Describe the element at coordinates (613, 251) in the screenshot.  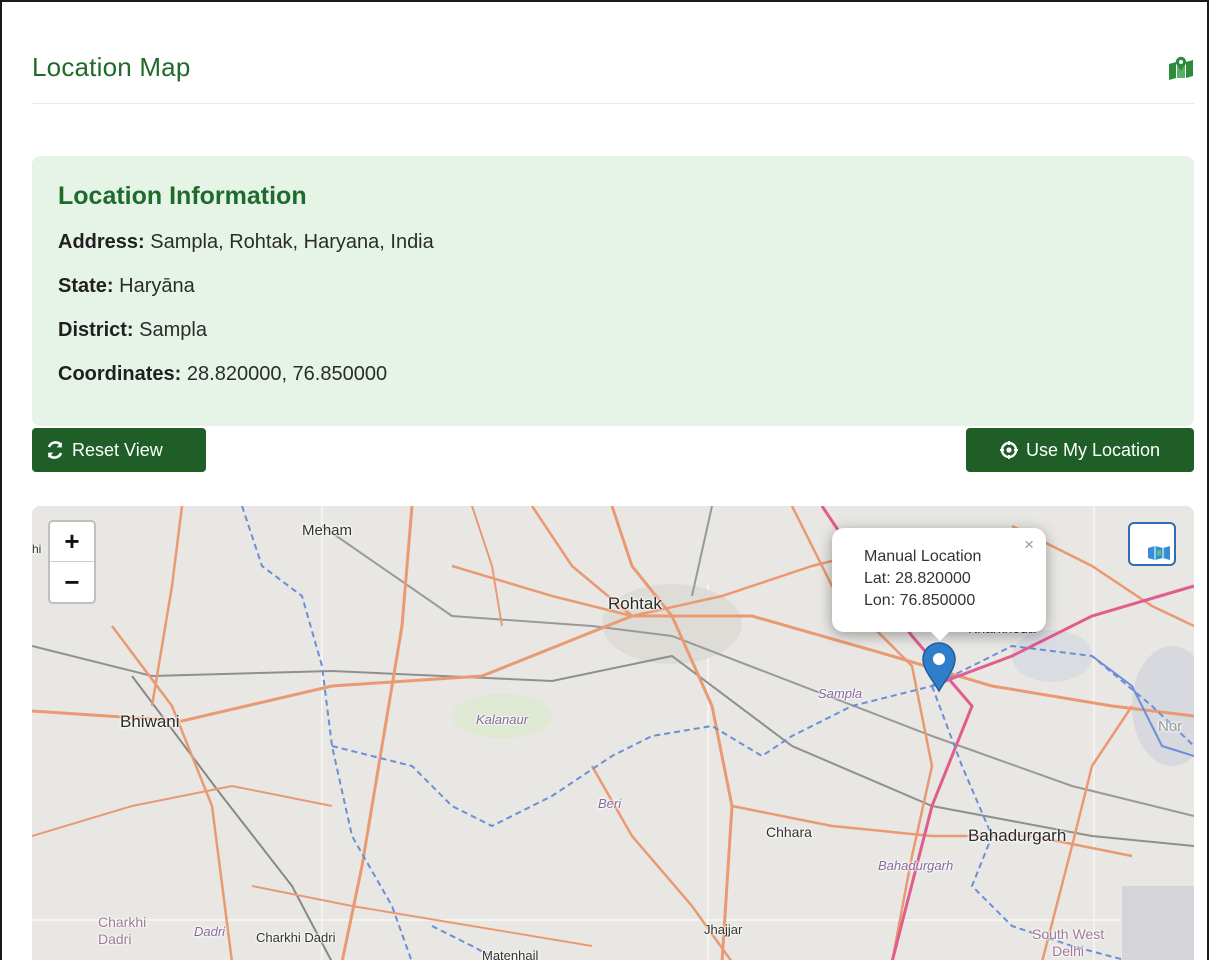
I see `address-row: Address: Sampla, Rohtak, Haryana, India` at that location.